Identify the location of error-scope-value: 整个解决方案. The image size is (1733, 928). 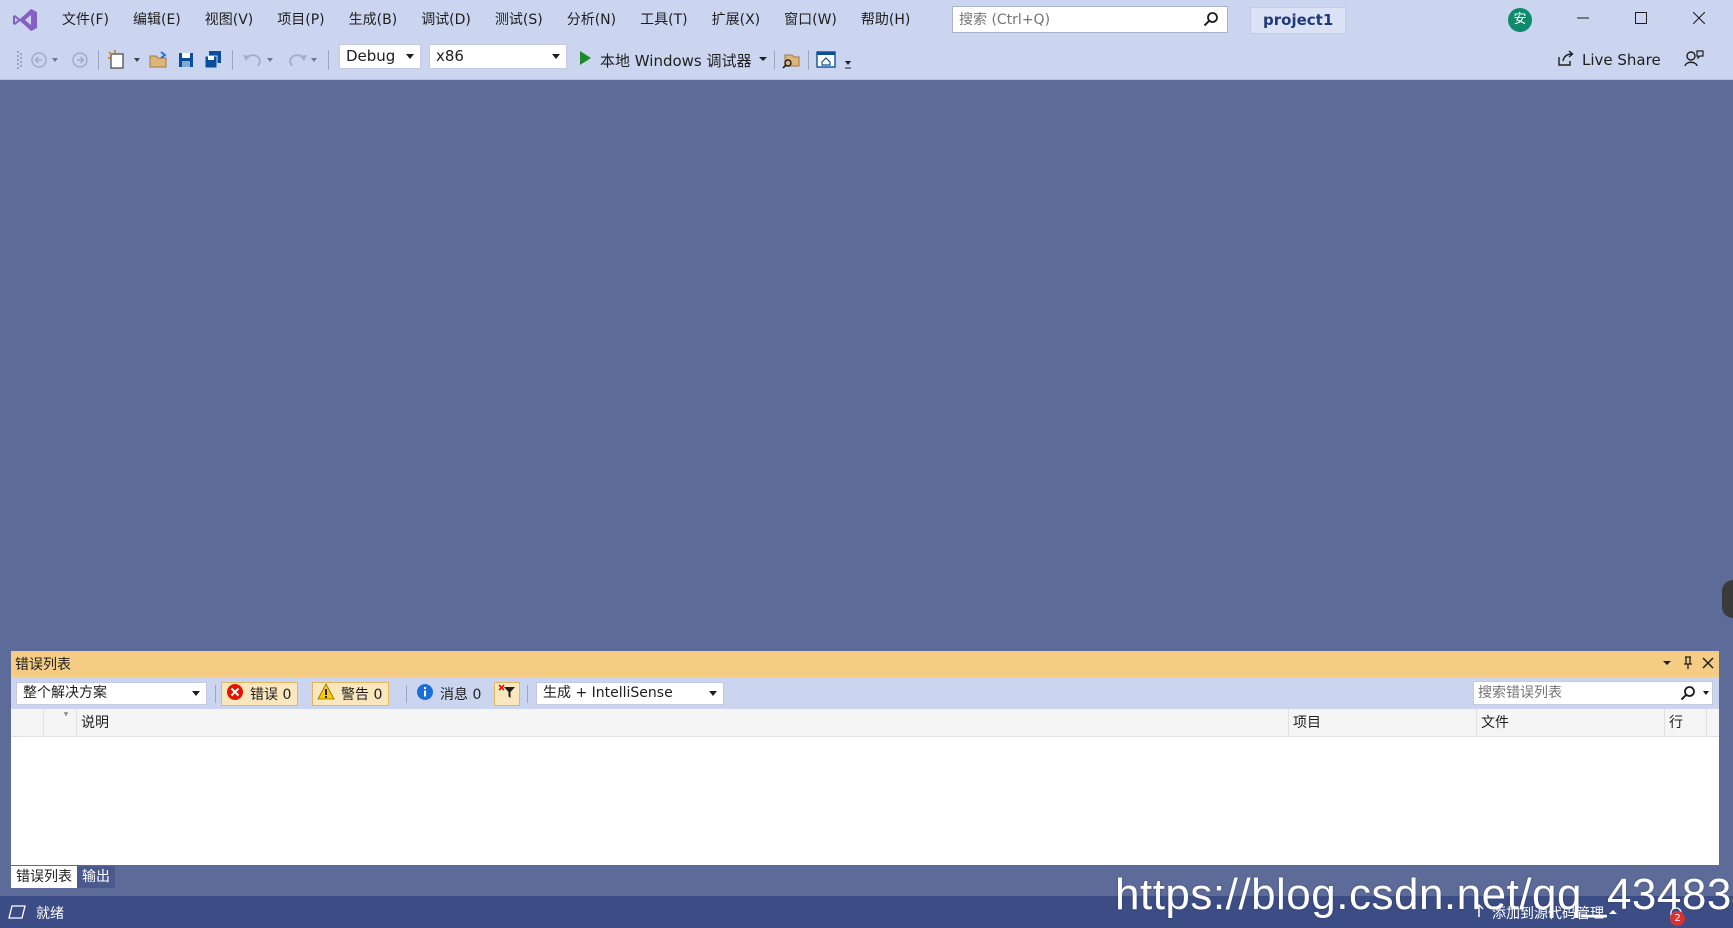
(65, 693).